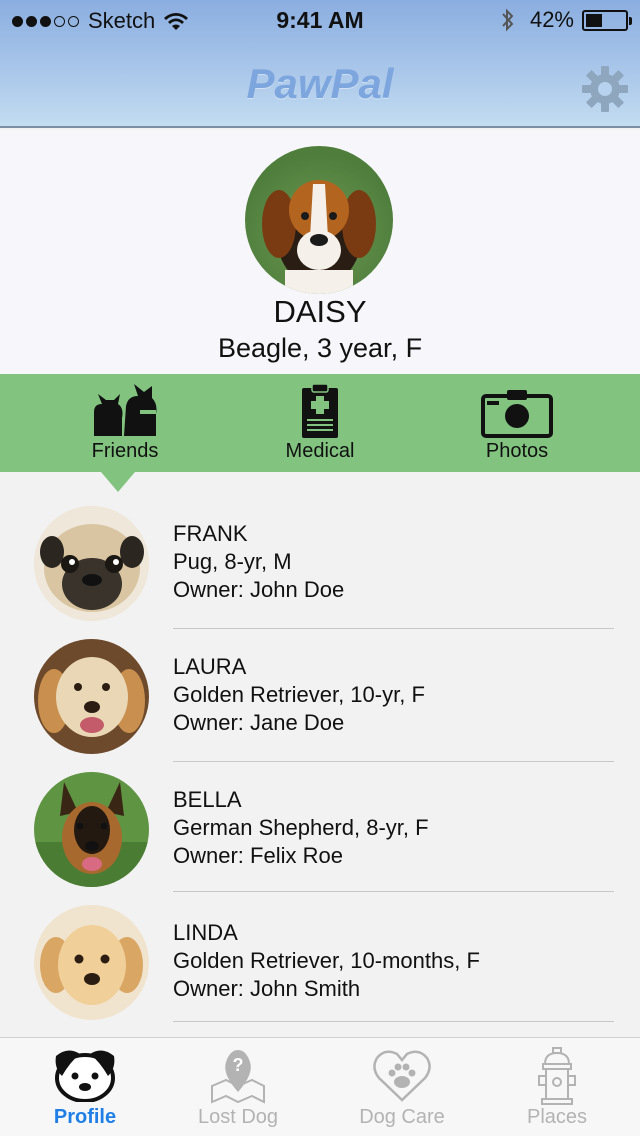 Image resolution: width=640 pixels, height=1136 pixels. Describe the element at coordinates (551, 19) in the screenshot. I see `battery-percent: 42%` at that location.